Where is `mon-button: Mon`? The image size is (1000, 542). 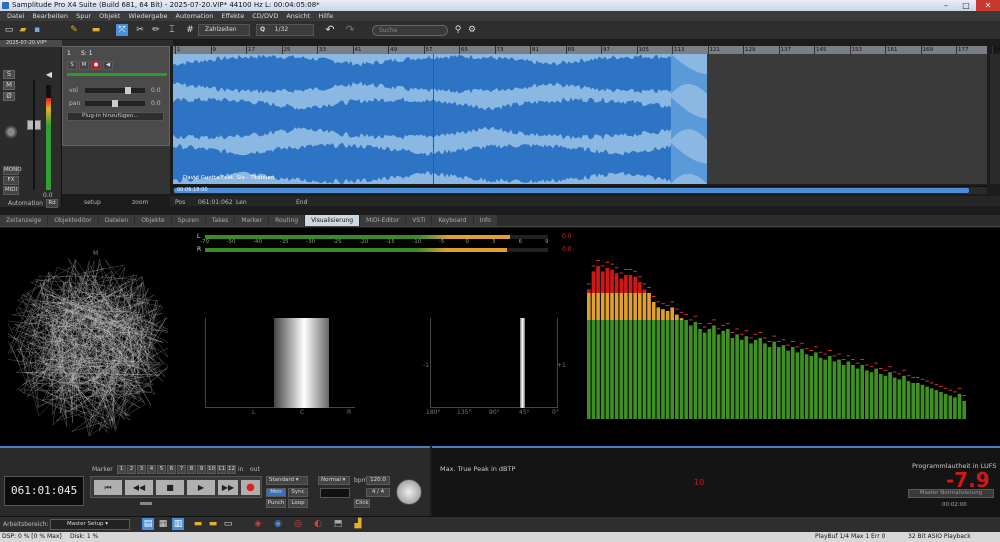 mon-button: Mon is located at coordinates (276, 492).